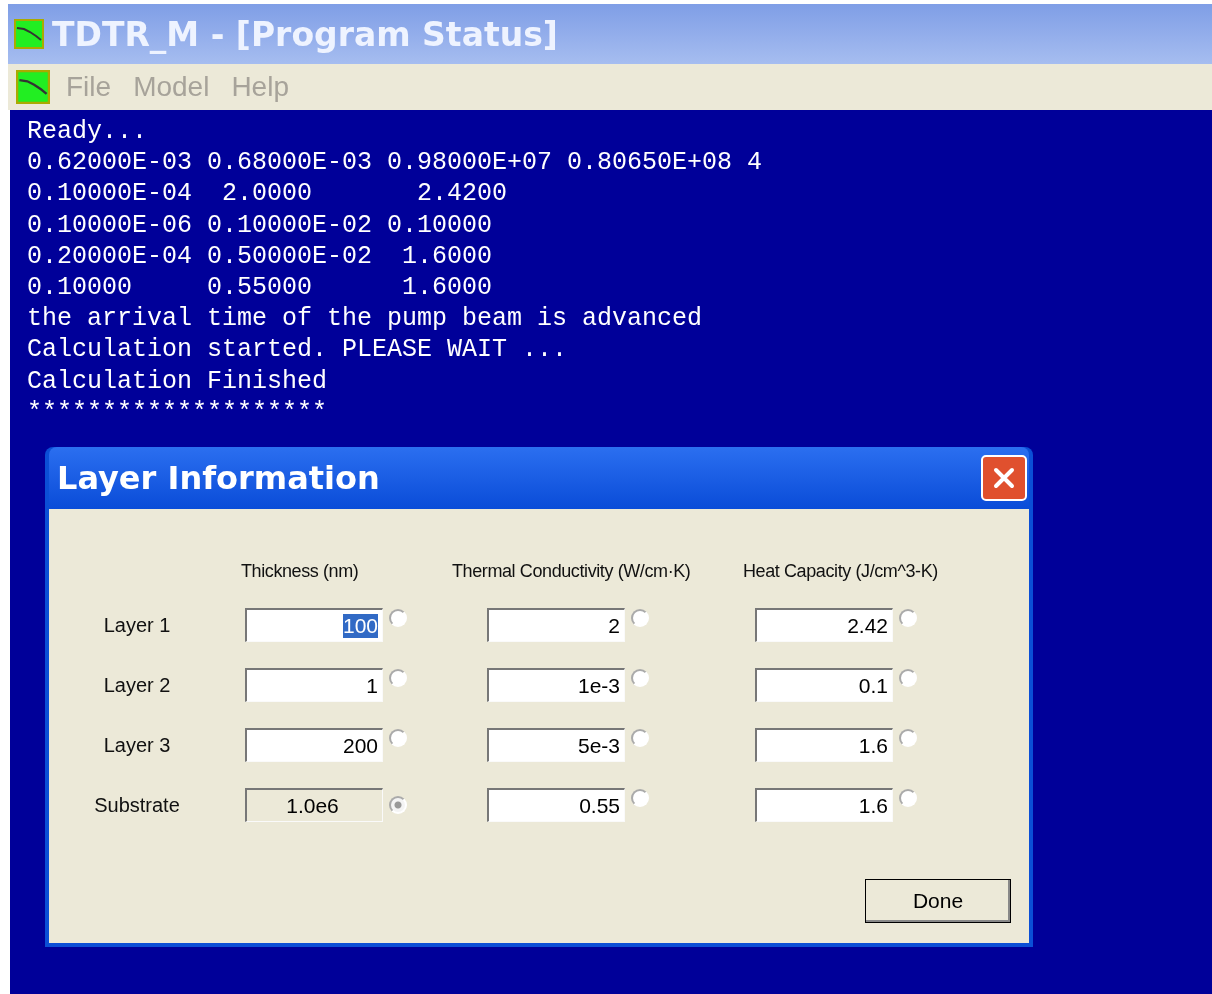 The height and width of the screenshot is (994, 1212). Describe the element at coordinates (260, 288) in the screenshot. I see `console-line: 0.10000 0.55000 1.6000` at that location.